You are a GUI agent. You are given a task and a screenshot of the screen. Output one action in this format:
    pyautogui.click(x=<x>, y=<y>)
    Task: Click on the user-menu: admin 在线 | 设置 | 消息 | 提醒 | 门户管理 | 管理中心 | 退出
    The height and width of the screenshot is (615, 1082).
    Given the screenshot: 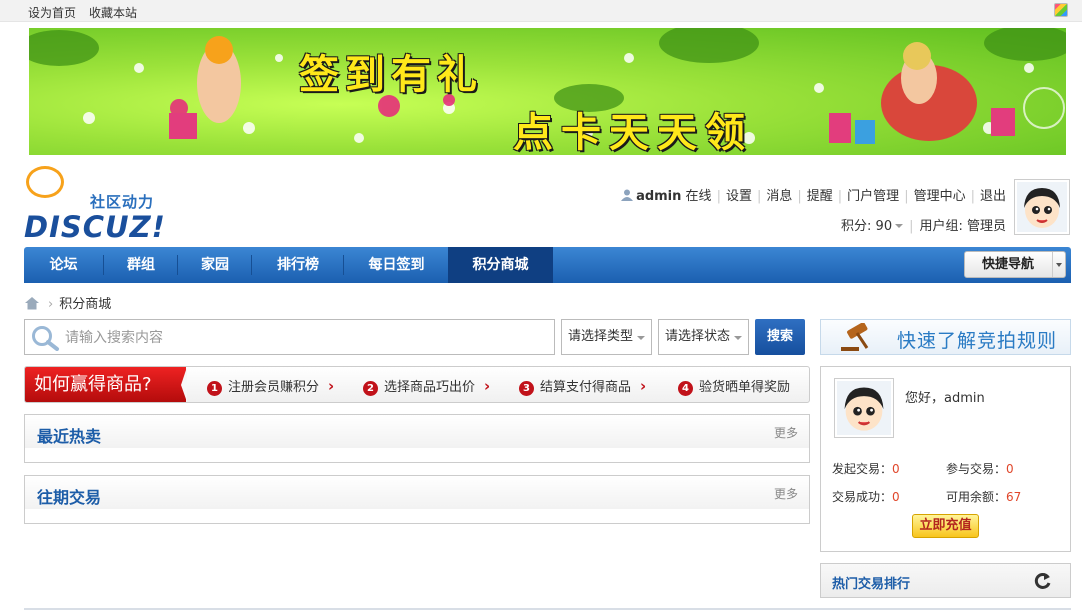 What is the action you would take?
    pyautogui.click(x=813, y=194)
    